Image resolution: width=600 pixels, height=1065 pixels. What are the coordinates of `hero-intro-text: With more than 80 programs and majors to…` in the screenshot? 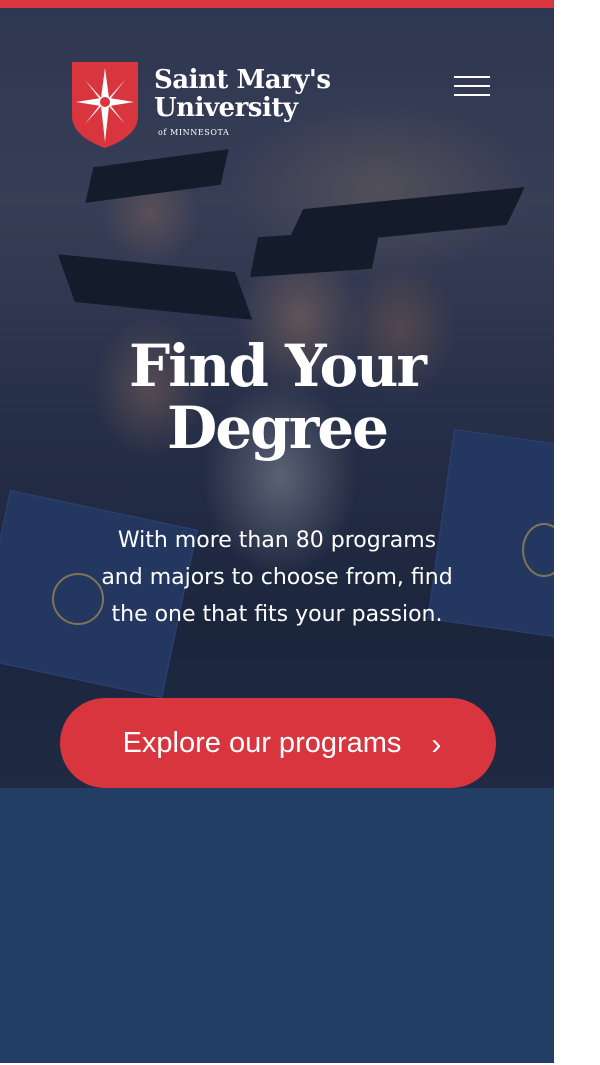 It's located at (277, 577).